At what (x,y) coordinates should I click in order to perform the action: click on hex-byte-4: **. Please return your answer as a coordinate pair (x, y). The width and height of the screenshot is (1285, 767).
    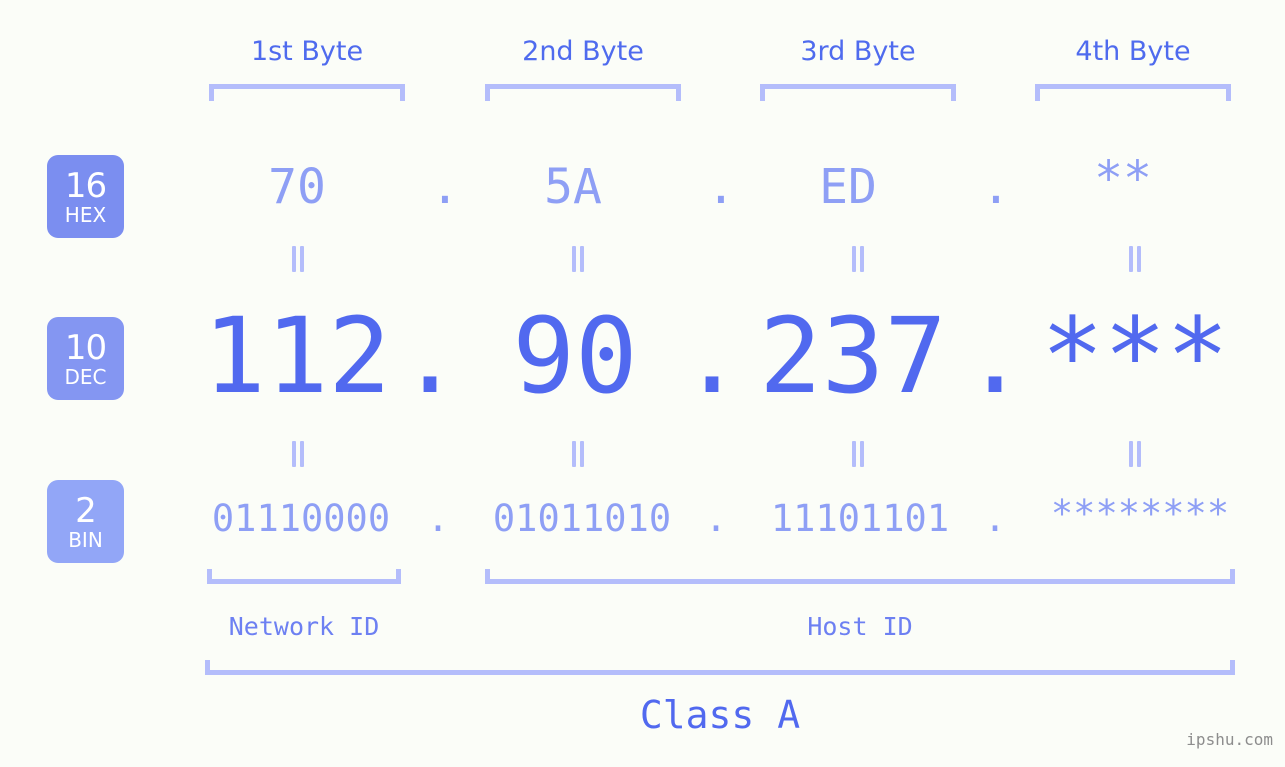
    Looking at the image, I should click on (1123, 179).